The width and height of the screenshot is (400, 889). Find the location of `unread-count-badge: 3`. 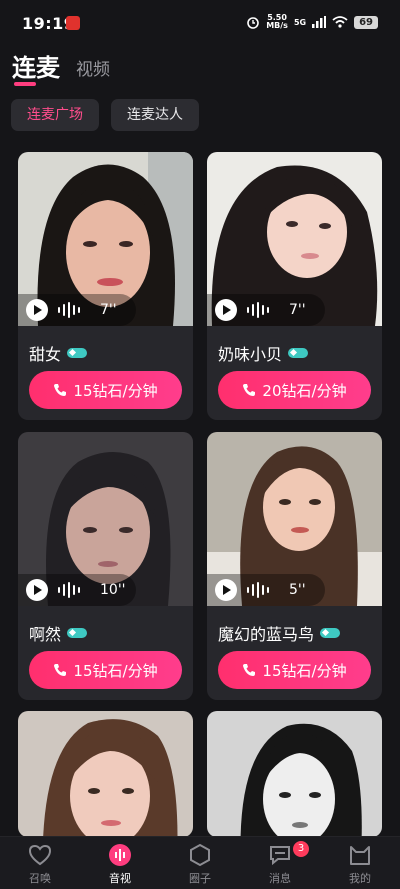

unread-count-badge: 3 is located at coordinates (301, 849).